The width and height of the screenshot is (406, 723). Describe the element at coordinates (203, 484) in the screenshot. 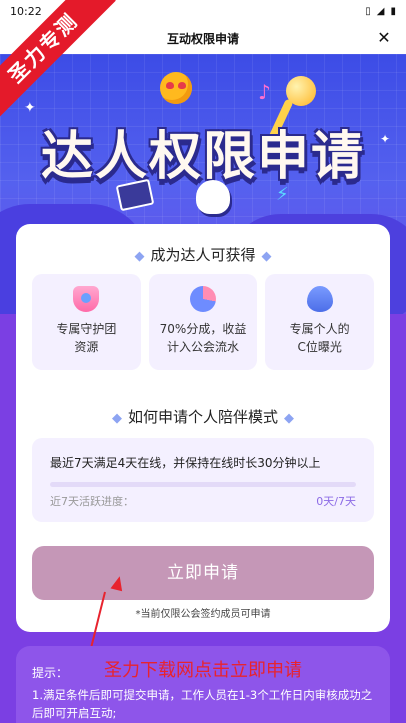

I see `progress-track` at that location.